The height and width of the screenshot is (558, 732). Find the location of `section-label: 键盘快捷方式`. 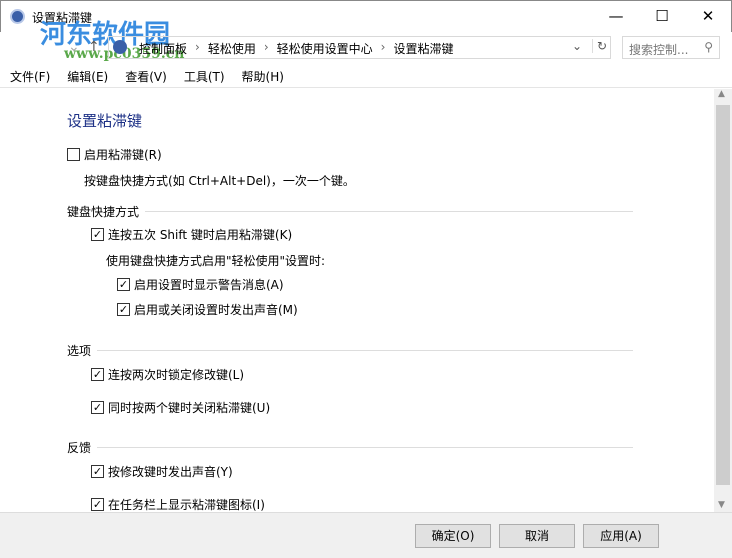

section-label: 键盘快捷方式 is located at coordinates (103, 212).